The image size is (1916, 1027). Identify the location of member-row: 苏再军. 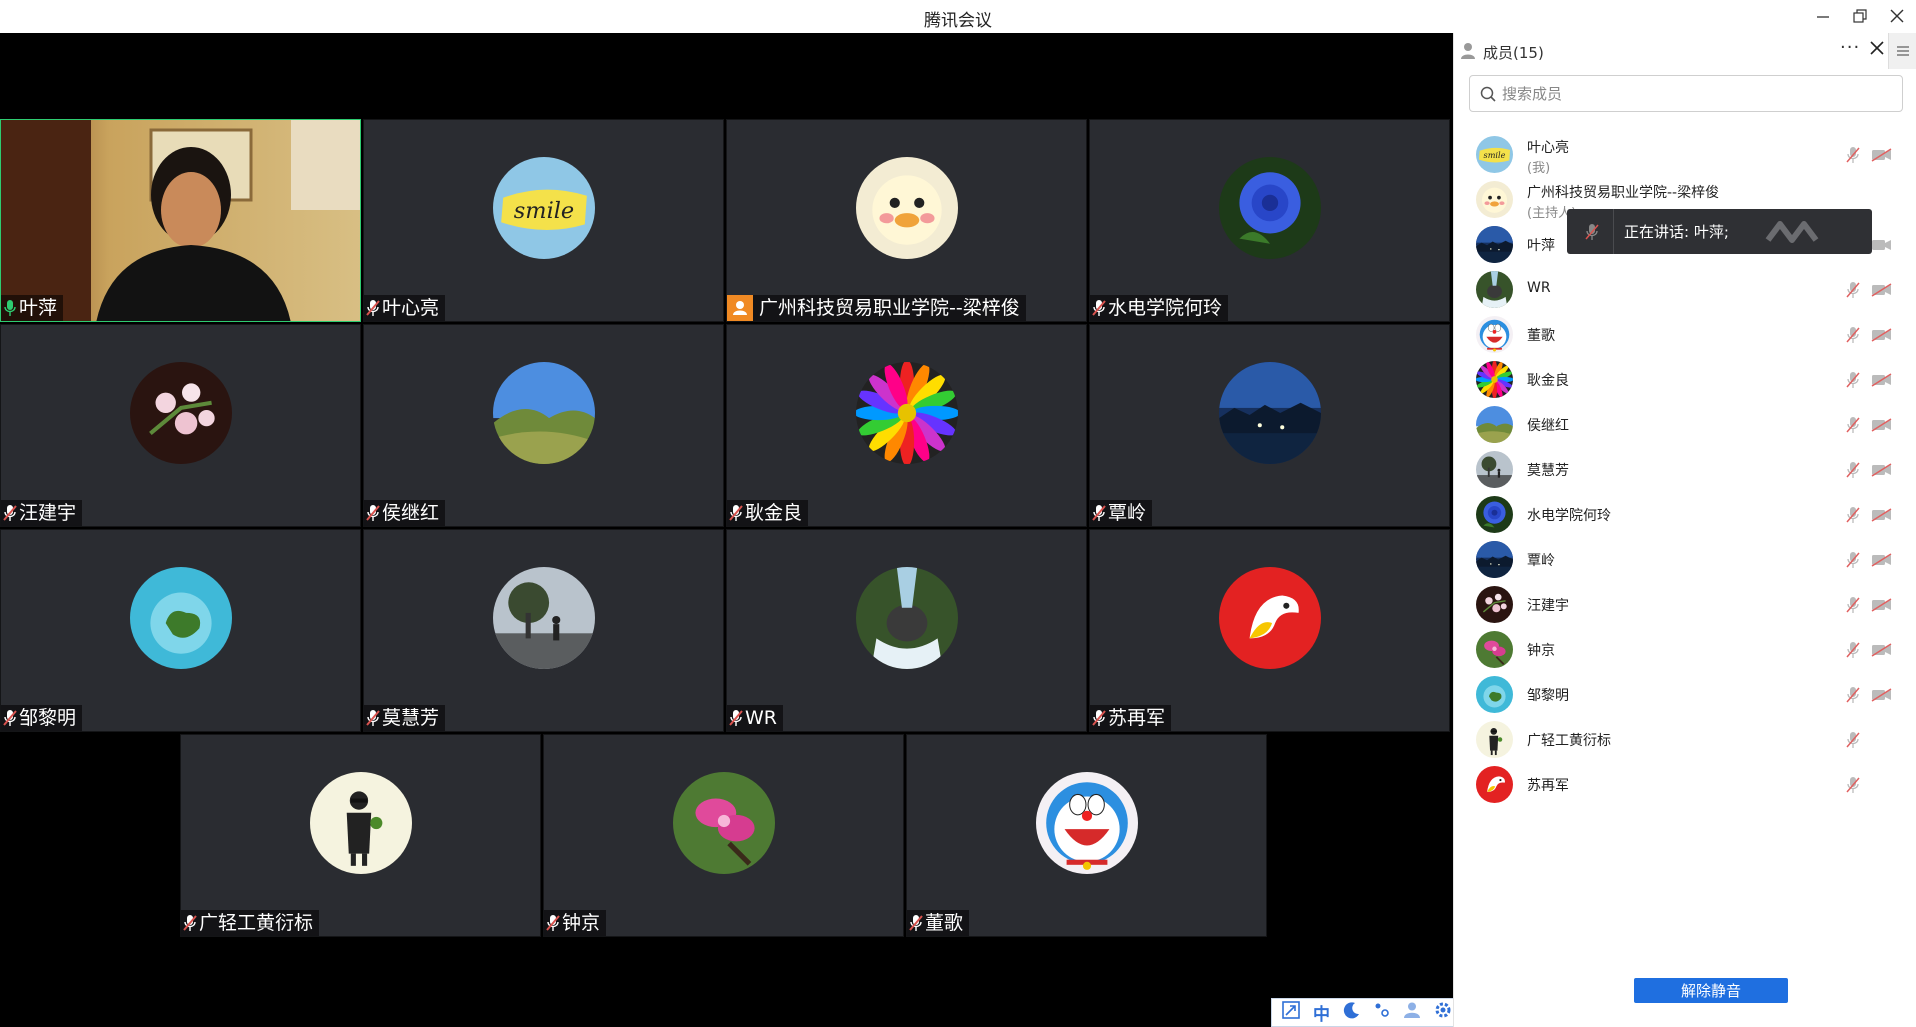
(1685, 784).